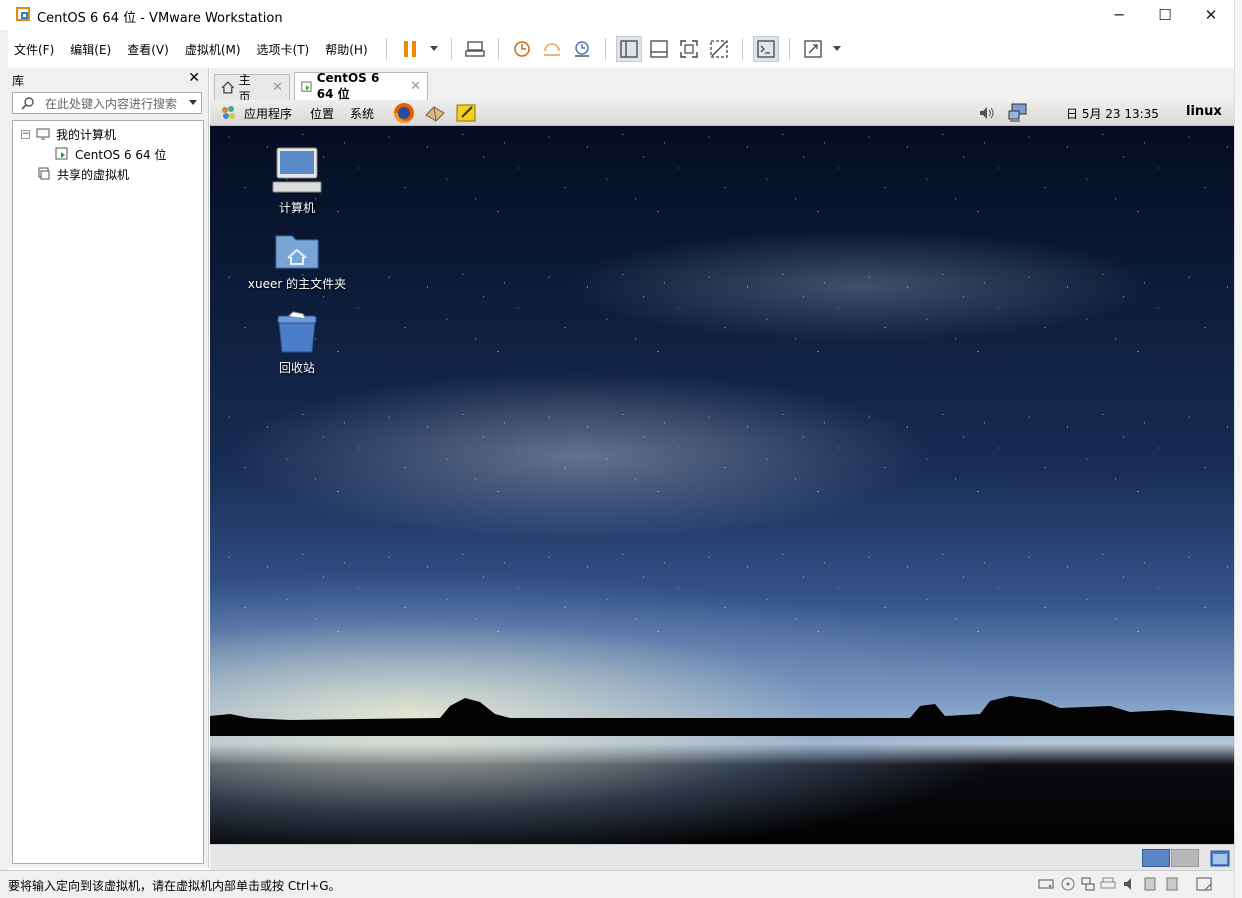 The image size is (1242, 898). What do you see at coordinates (722, 113) in the screenshot?
I see `guest-top-panel: 应用程序 位置 系统 日 5月 23 13:35 linux` at bounding box center [722, 113].